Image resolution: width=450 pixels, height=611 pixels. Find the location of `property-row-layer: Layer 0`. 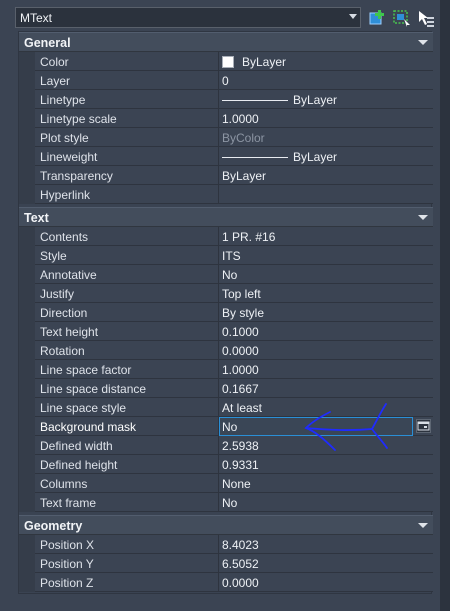

property-row-layer: Layer 0 is located at coordinates (226, 80).